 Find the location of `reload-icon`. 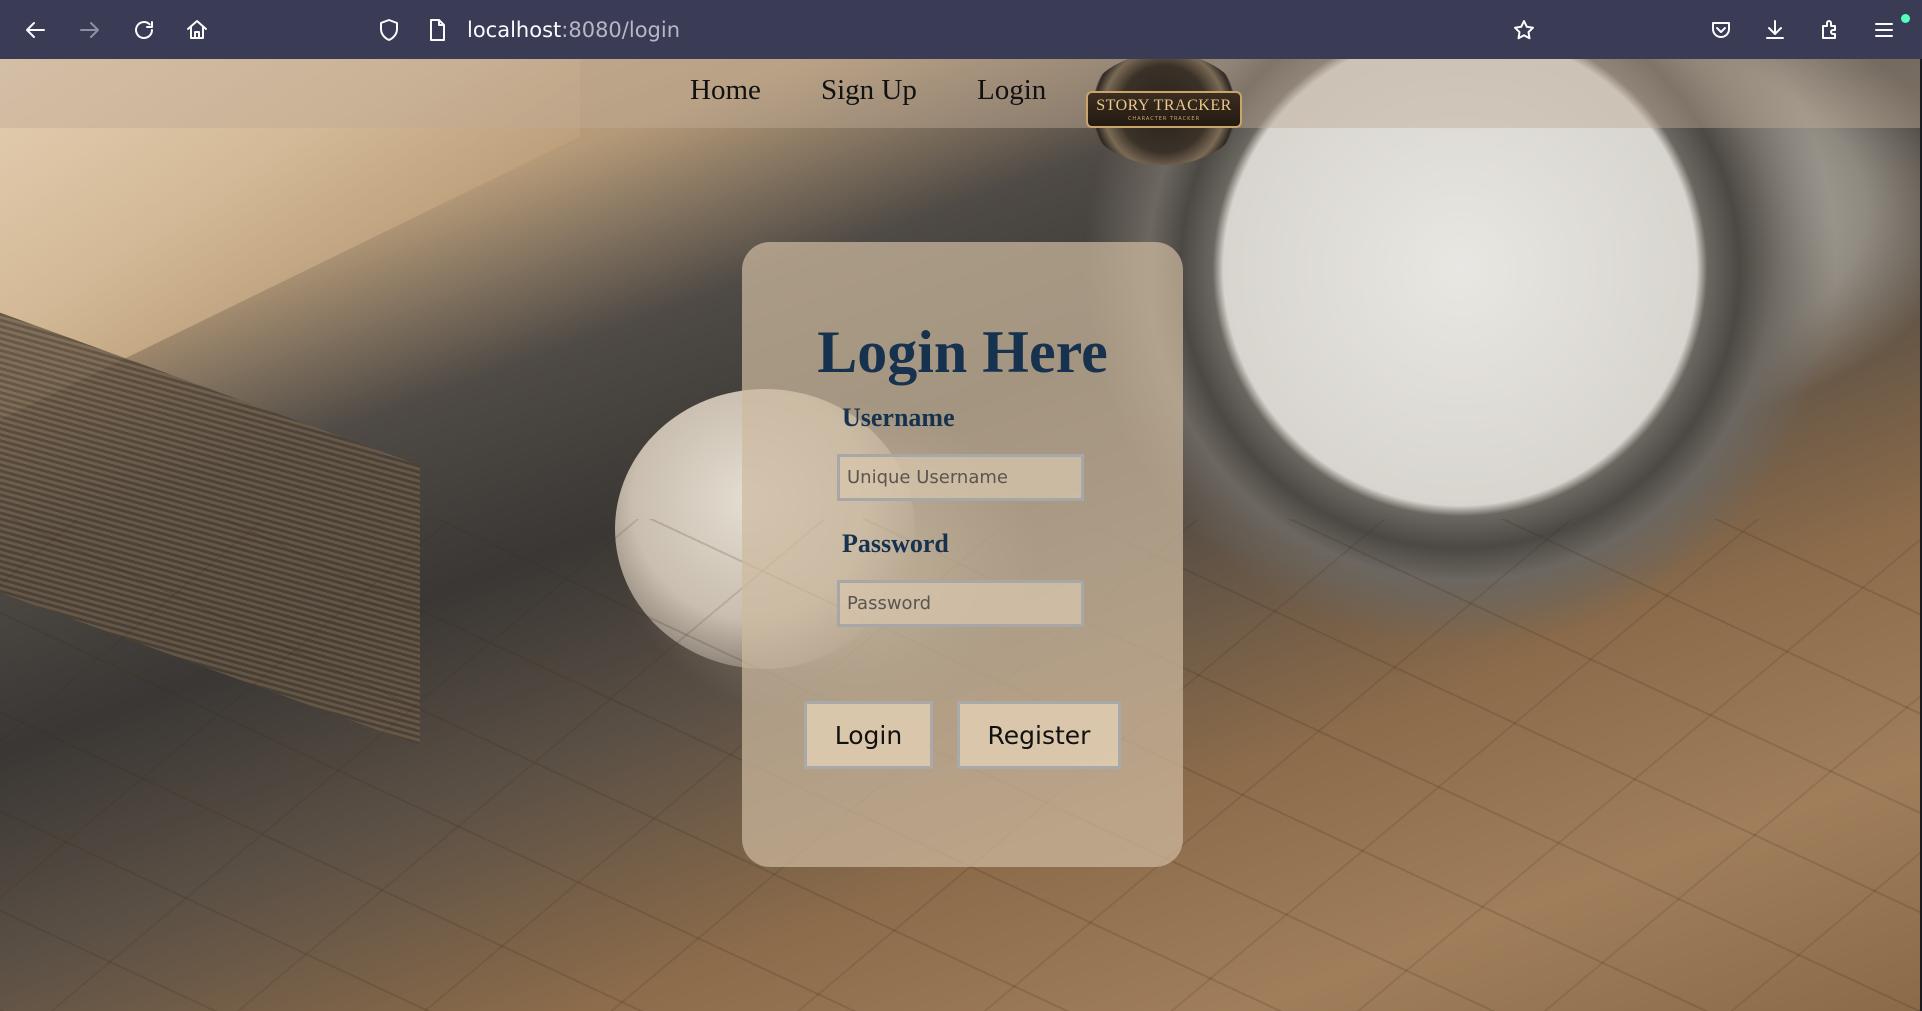

reload-icon is located at coordinates (144, 30).